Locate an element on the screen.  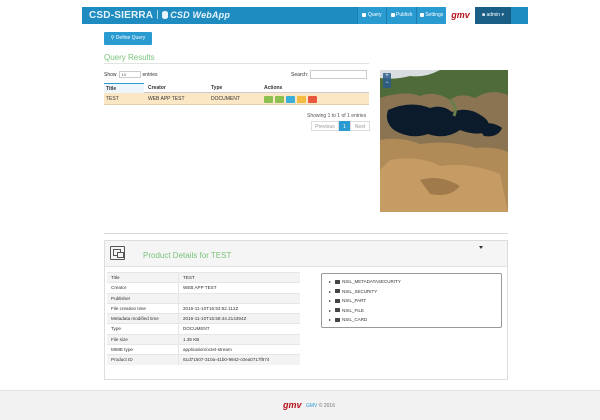
database-icon is located at coordinates (165, 15).